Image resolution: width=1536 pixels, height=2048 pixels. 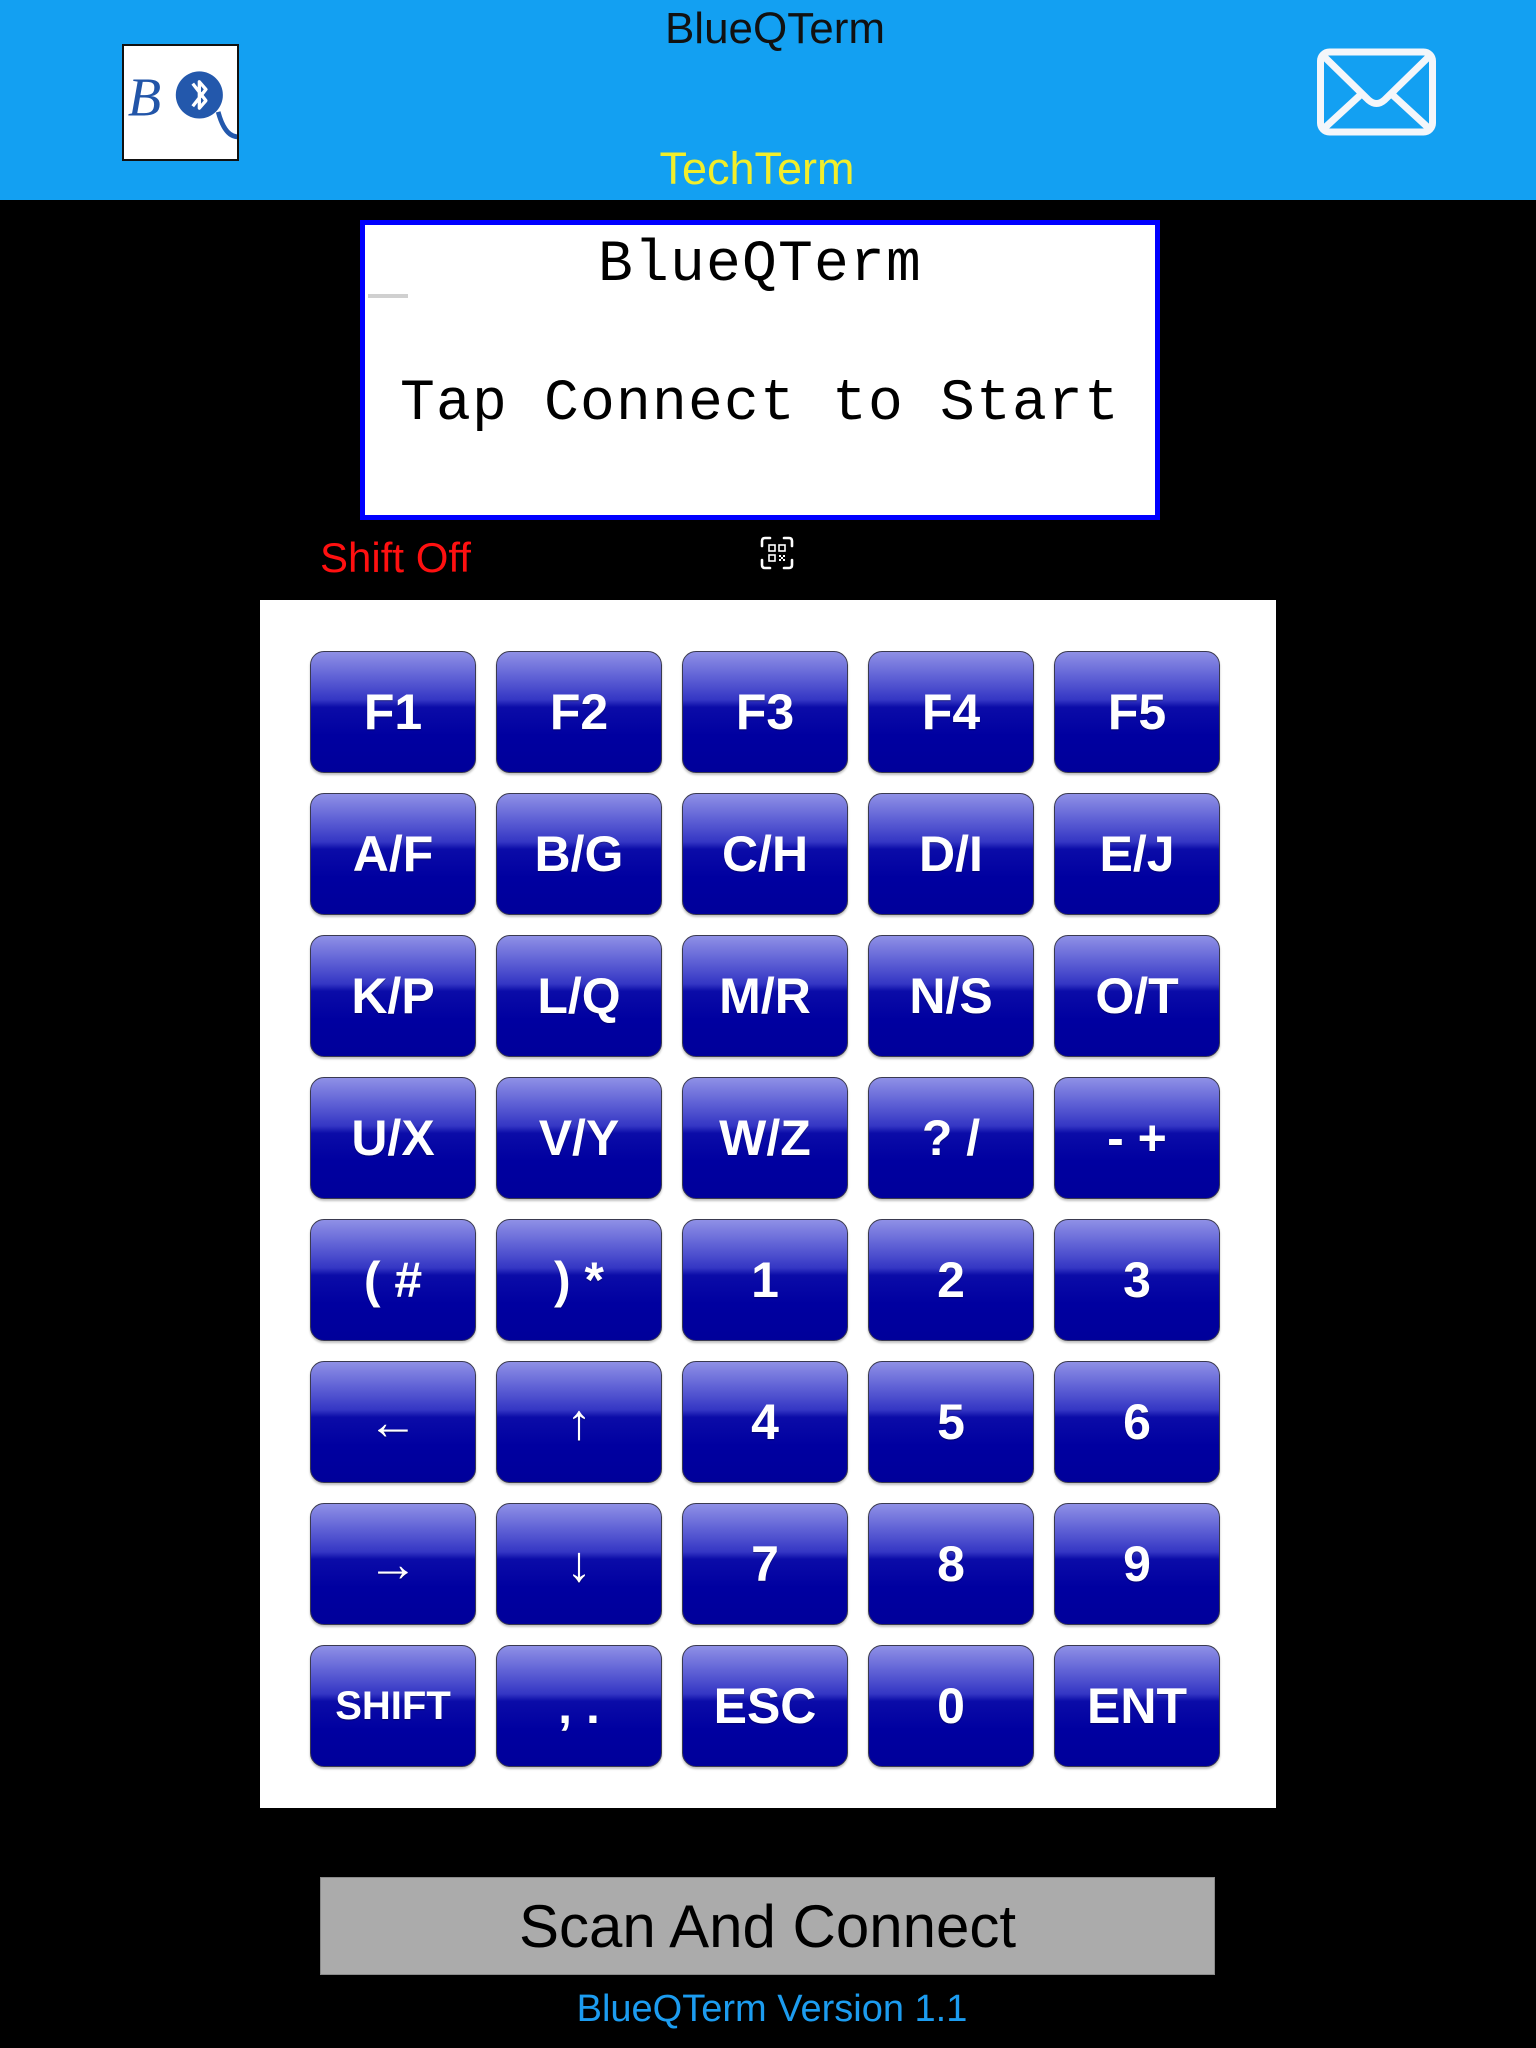 I want to click on key-question-slash: ? /, so click(x=951, y=1138).